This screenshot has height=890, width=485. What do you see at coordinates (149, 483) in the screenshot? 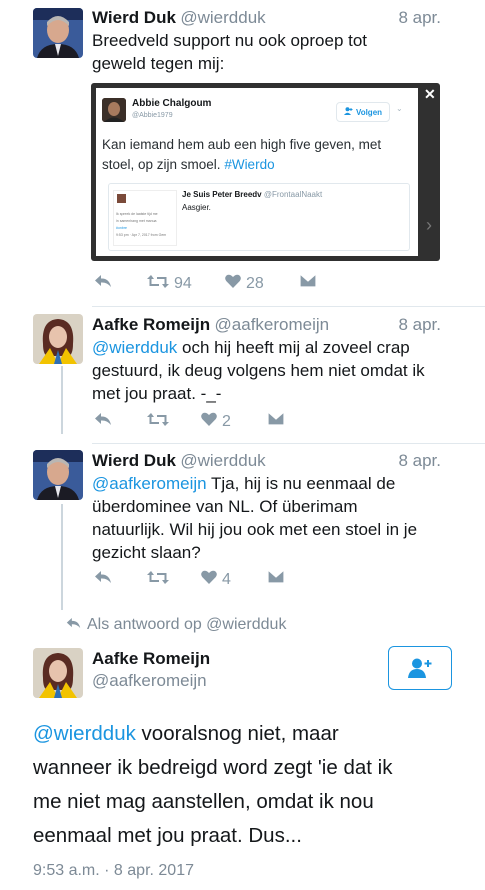
I see `tweet-mention: @aafkeromeijn` at bounding box center [149, 483].